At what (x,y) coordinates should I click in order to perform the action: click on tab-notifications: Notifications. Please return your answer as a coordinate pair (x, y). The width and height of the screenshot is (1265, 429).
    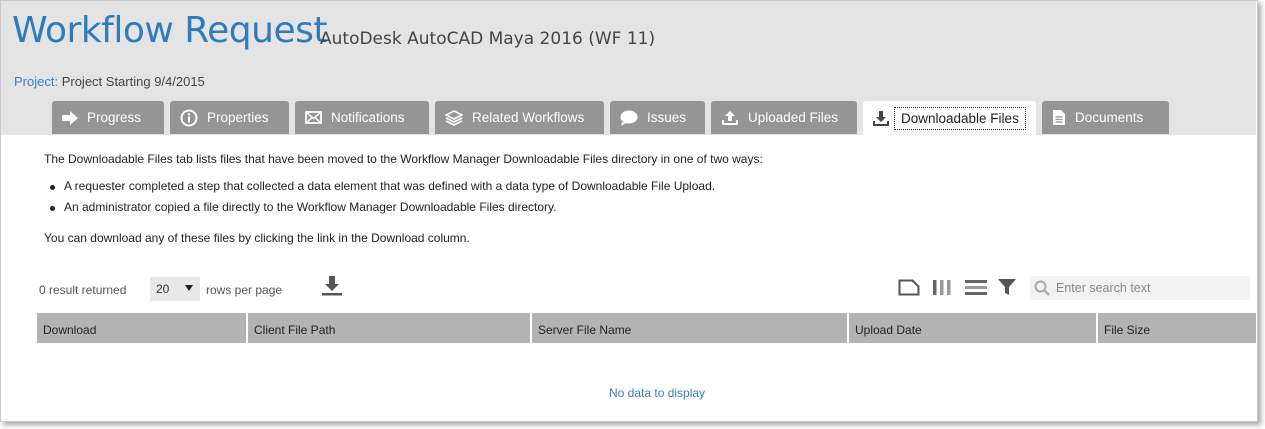
    Looking at the image, I should click on (362, 117).